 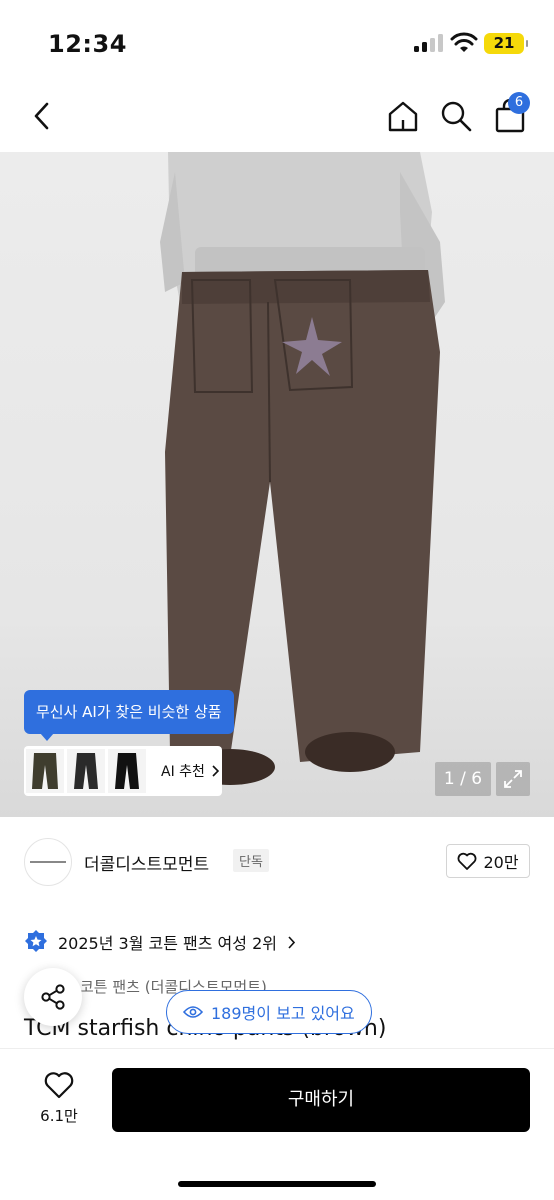 I want to click on chevron-left-icon, so click(x=41, y=116).